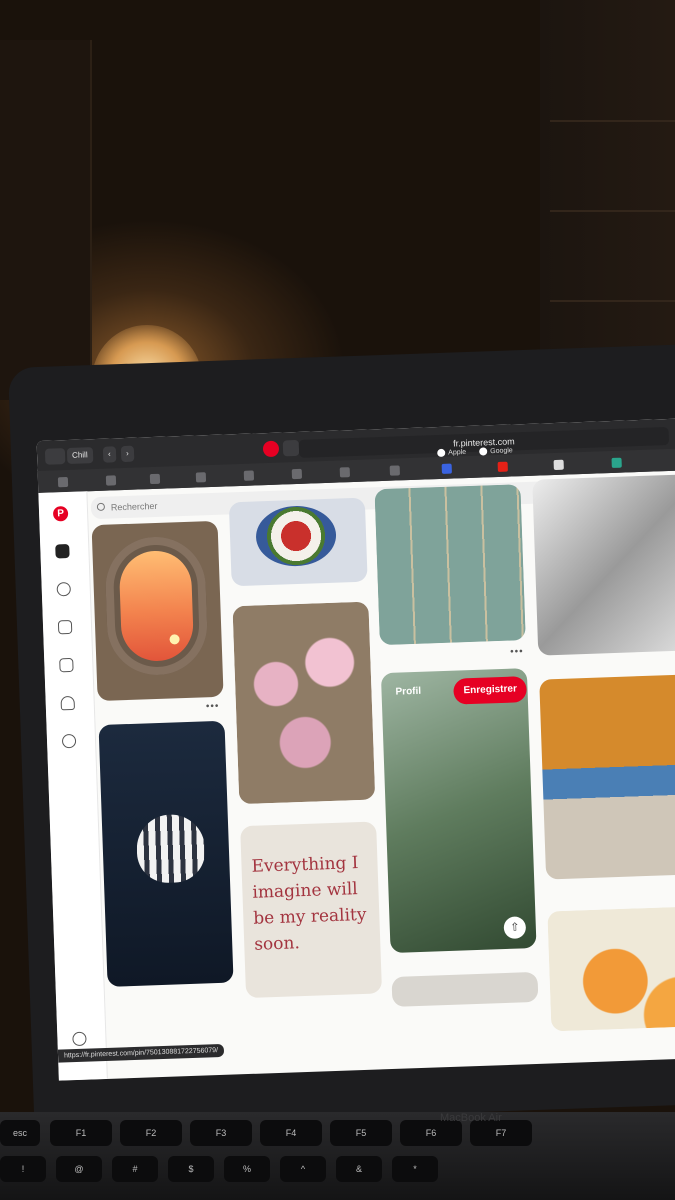 This screenshot has width=675, height=1200. What do you see at coordinates (304, 703) in the screenshot?
I see `pin-peonies` at bounding box center [304, 703].